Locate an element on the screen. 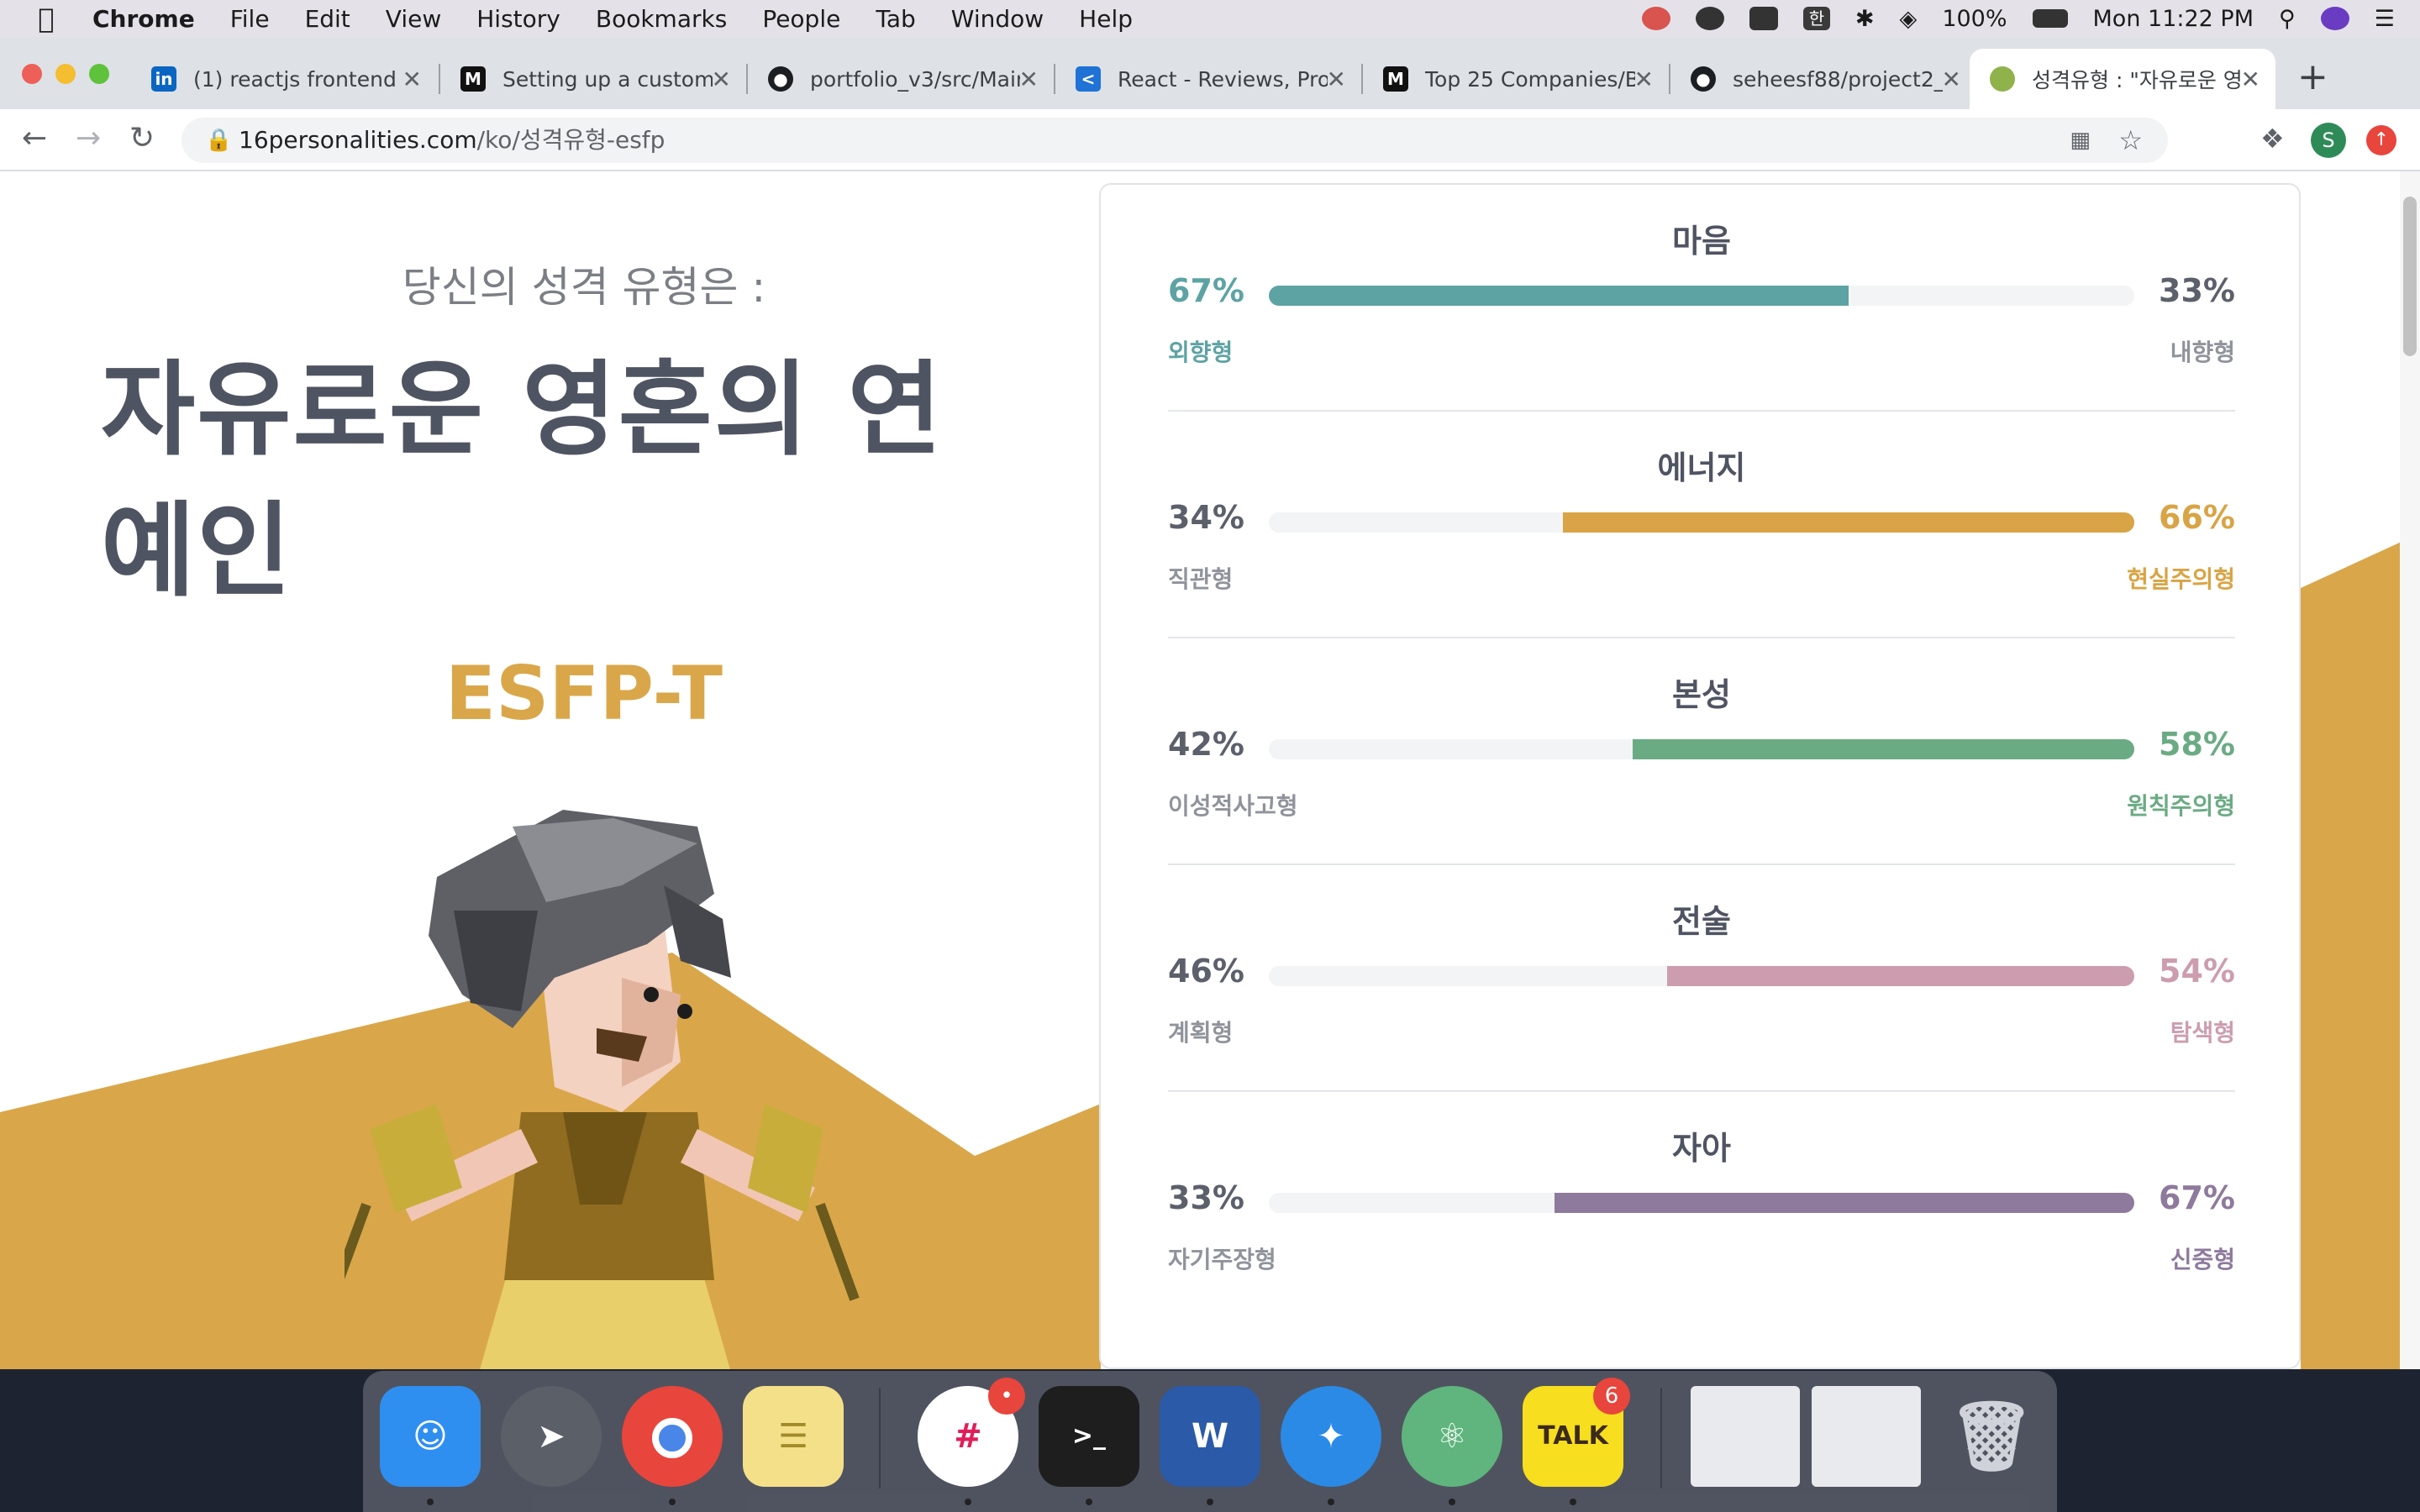 The height and width of the screenshot is (1512, 2420). trait-right-label: 원칙주의형 is located at coordinates (2181, 806).